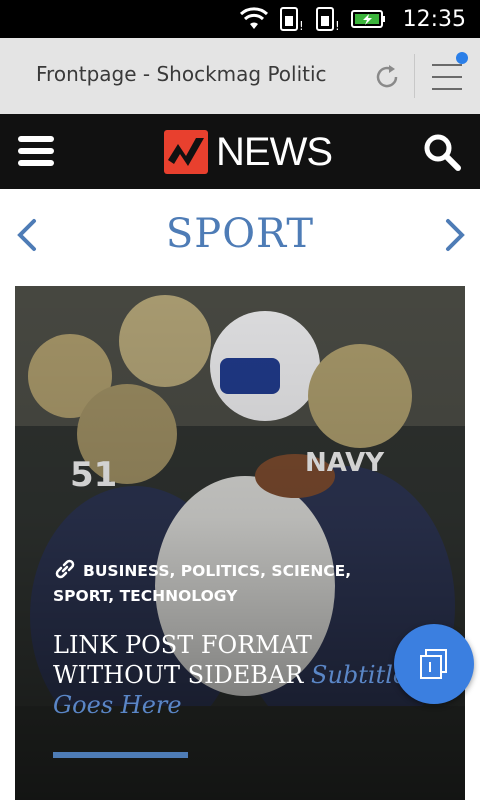  I want to click on browser-bar: Frontpage - Shockmag Politic, so click(240, 76).